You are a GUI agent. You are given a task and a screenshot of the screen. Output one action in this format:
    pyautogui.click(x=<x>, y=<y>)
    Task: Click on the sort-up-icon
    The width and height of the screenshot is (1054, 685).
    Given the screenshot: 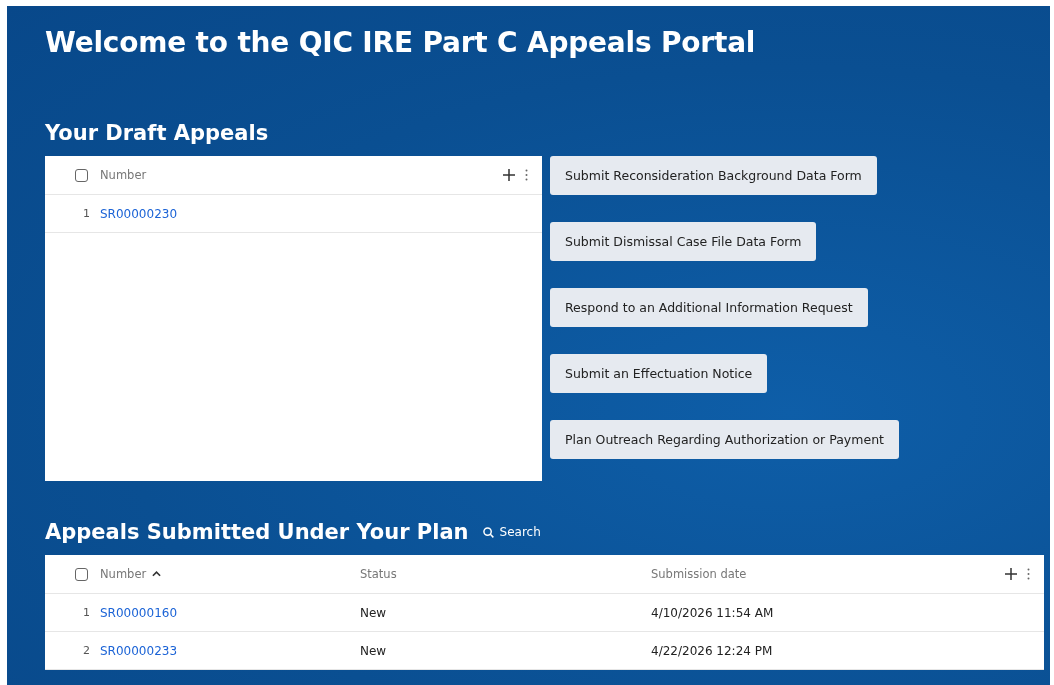 What is the action you would take?
    pyautogui.click(x=157, y=574)
    